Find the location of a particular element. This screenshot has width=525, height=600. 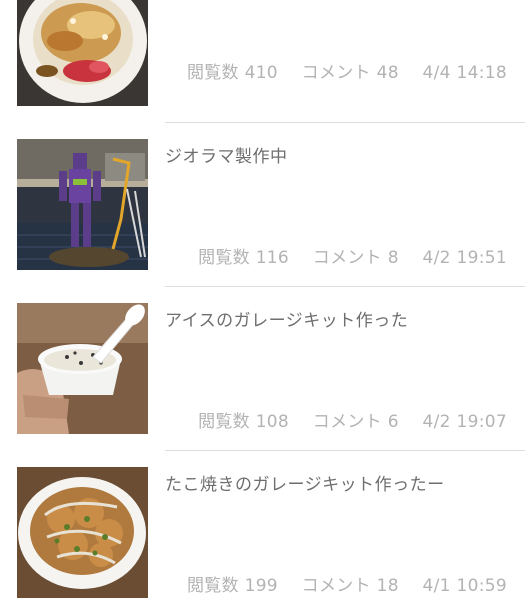

pancake-dish-photo-icon is located at coordinates (82, 53).